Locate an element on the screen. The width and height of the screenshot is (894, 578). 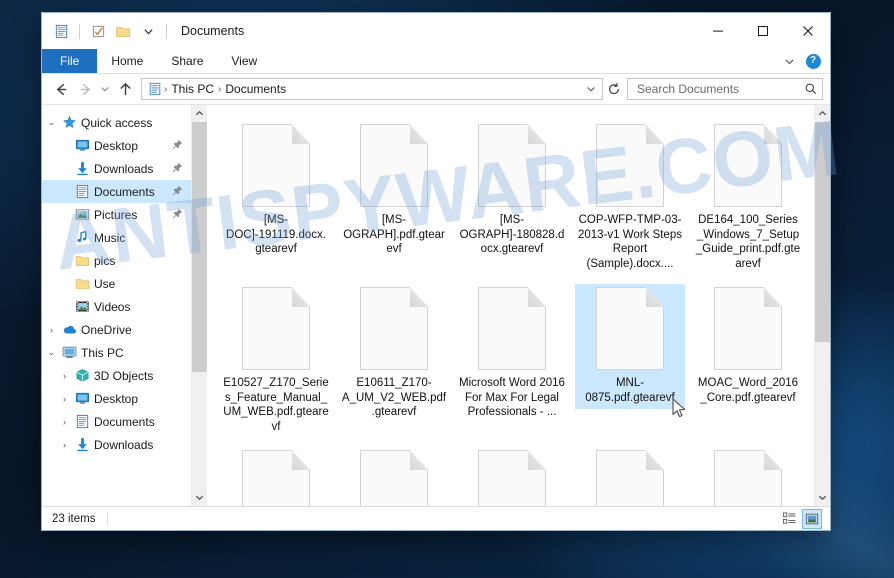
file-tile: [MS-OGRAPH]-180828.docx.gtearevf is located at coordinates (512, 196).